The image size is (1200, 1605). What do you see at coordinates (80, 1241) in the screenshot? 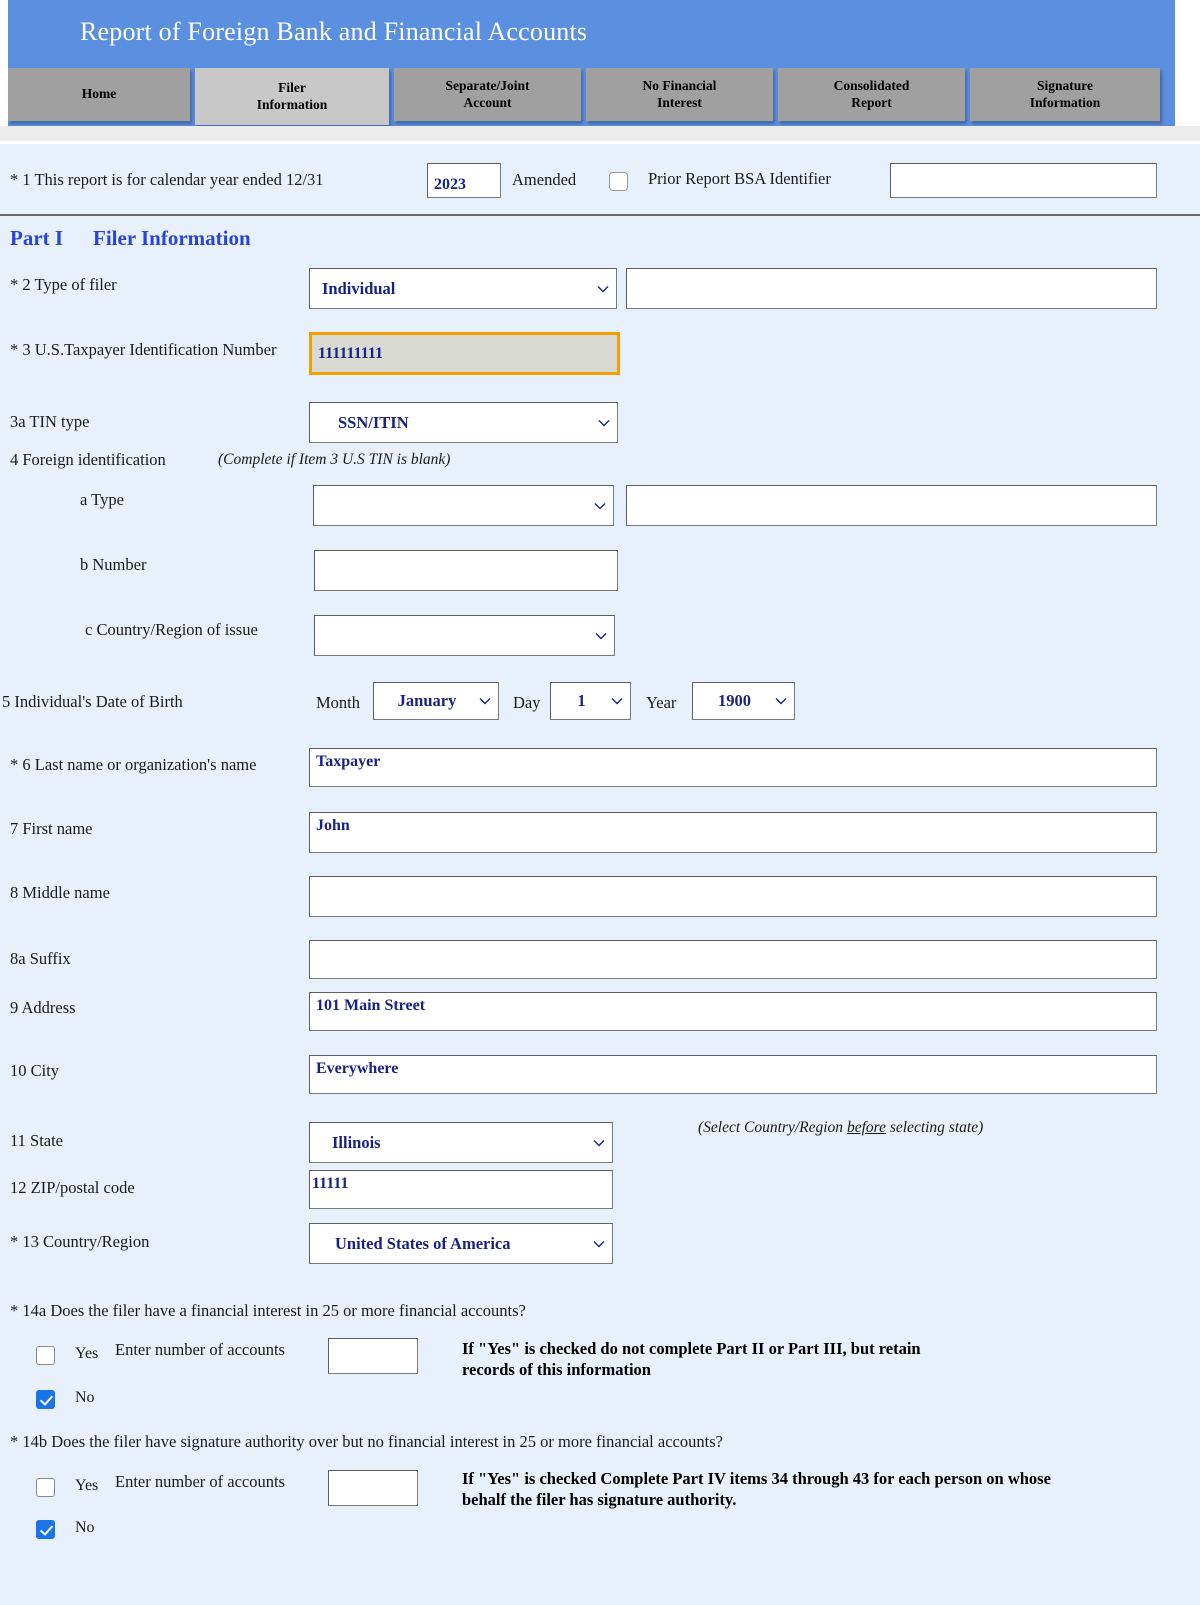
I see `item13-label: * 13 Country/Region` at bounding box center [80, 1241].